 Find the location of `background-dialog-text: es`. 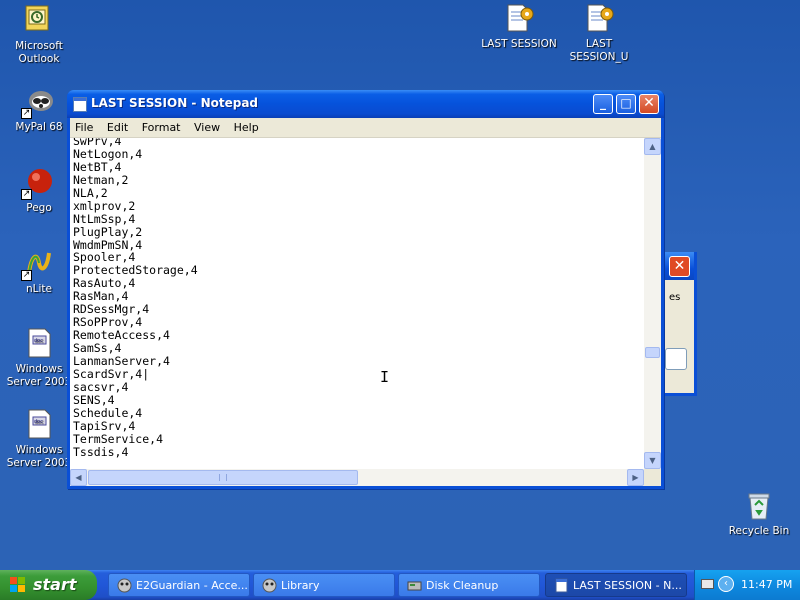

background-dialog-text: es is located at coordinates (675, 297).